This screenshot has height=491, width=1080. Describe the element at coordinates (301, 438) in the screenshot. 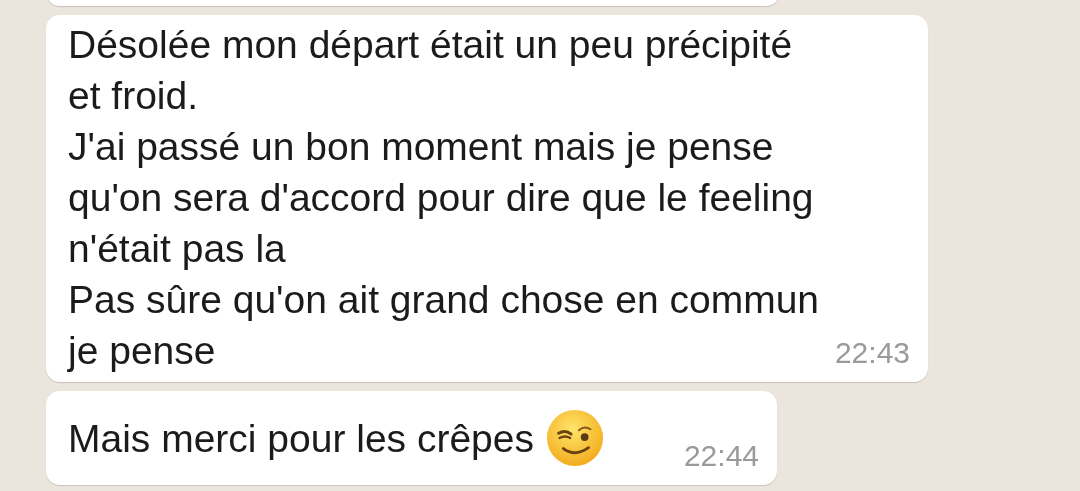

I see `message-text: Mais merci pour les crêpes` at that location.